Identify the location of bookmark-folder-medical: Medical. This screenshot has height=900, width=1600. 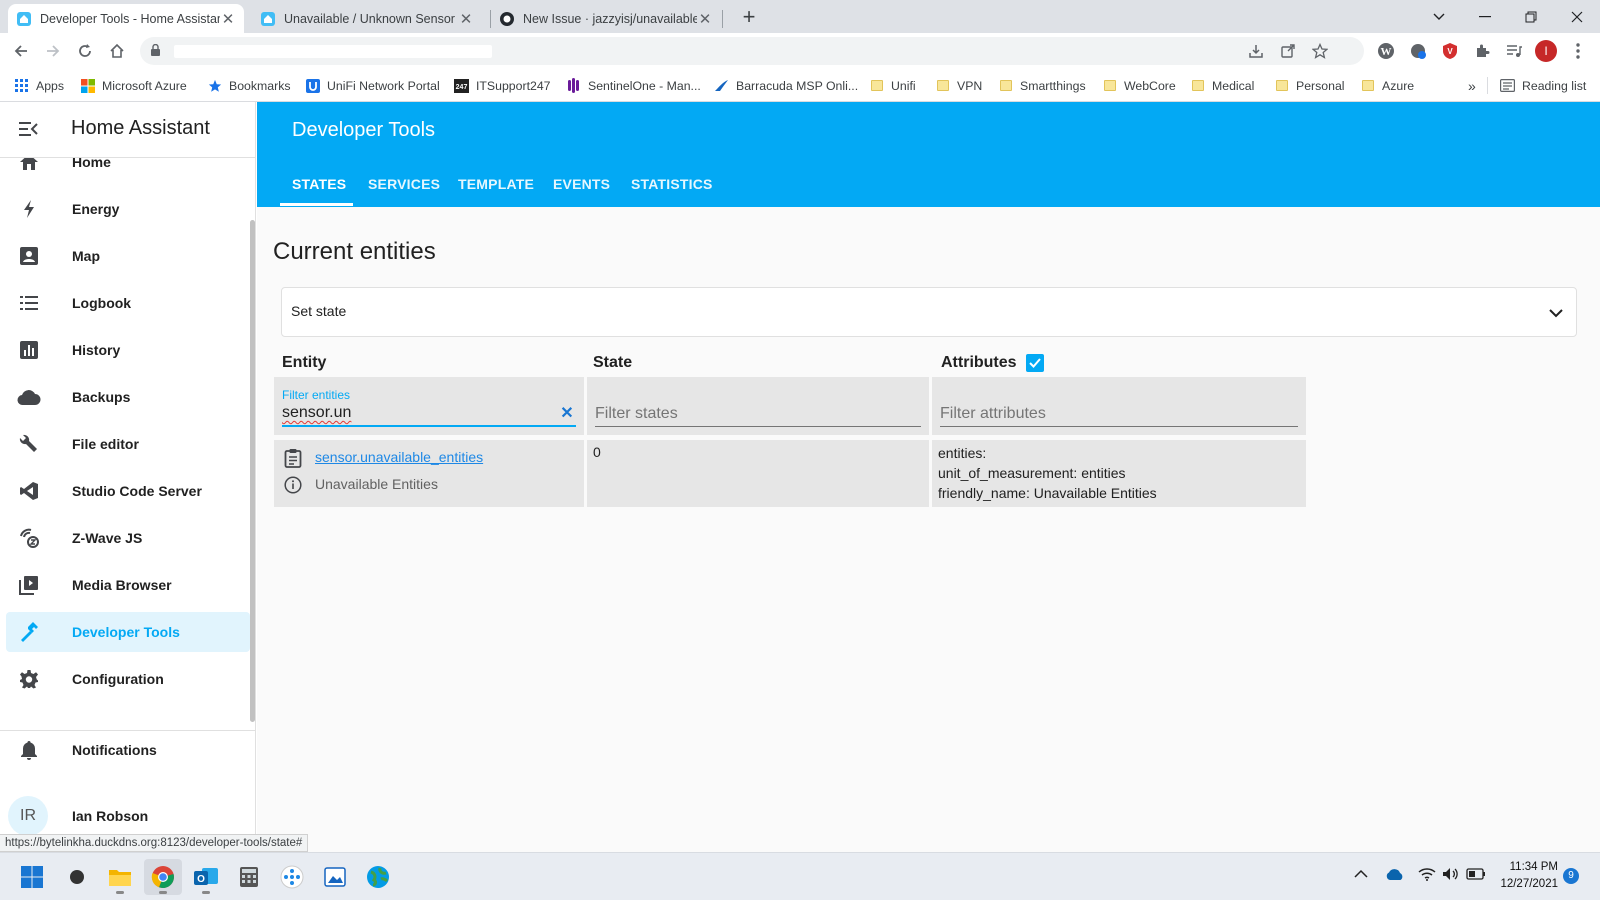
(1222, 85).